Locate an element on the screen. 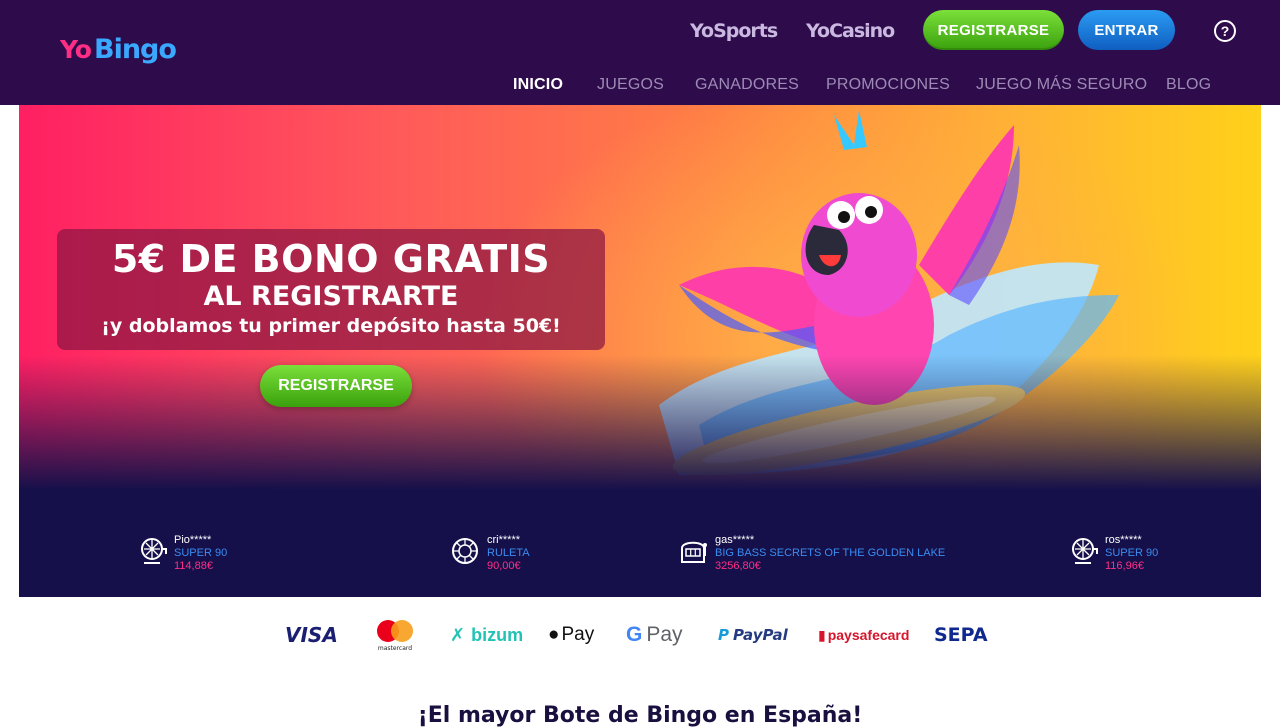 The width and height of the screenshot is (1280, 728). winner-game: BIG BASS SECRETS OF THE GOLDEN LAKE is located at coordinates (830, 553).